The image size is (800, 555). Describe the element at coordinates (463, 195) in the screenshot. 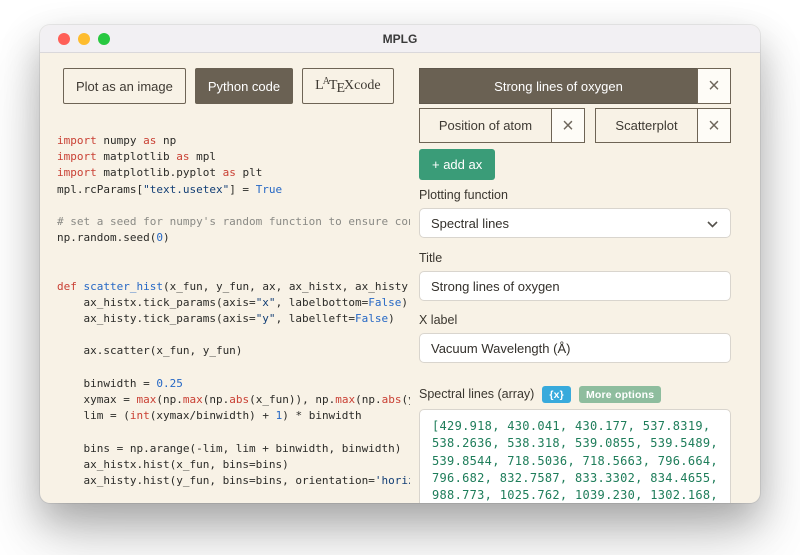

I see `plotting-function-label: Plotting function` at that location.